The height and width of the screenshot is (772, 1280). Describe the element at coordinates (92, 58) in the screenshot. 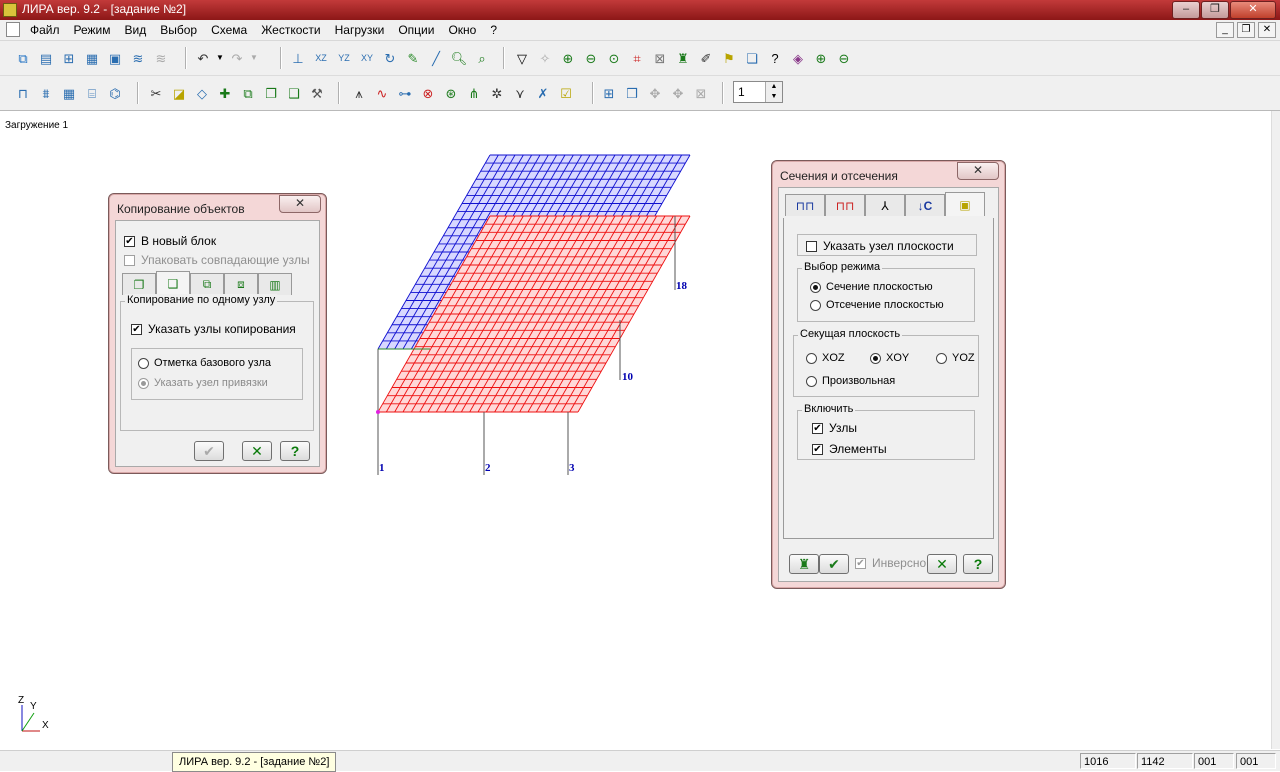

I see `document-icon: ▦` at that location.